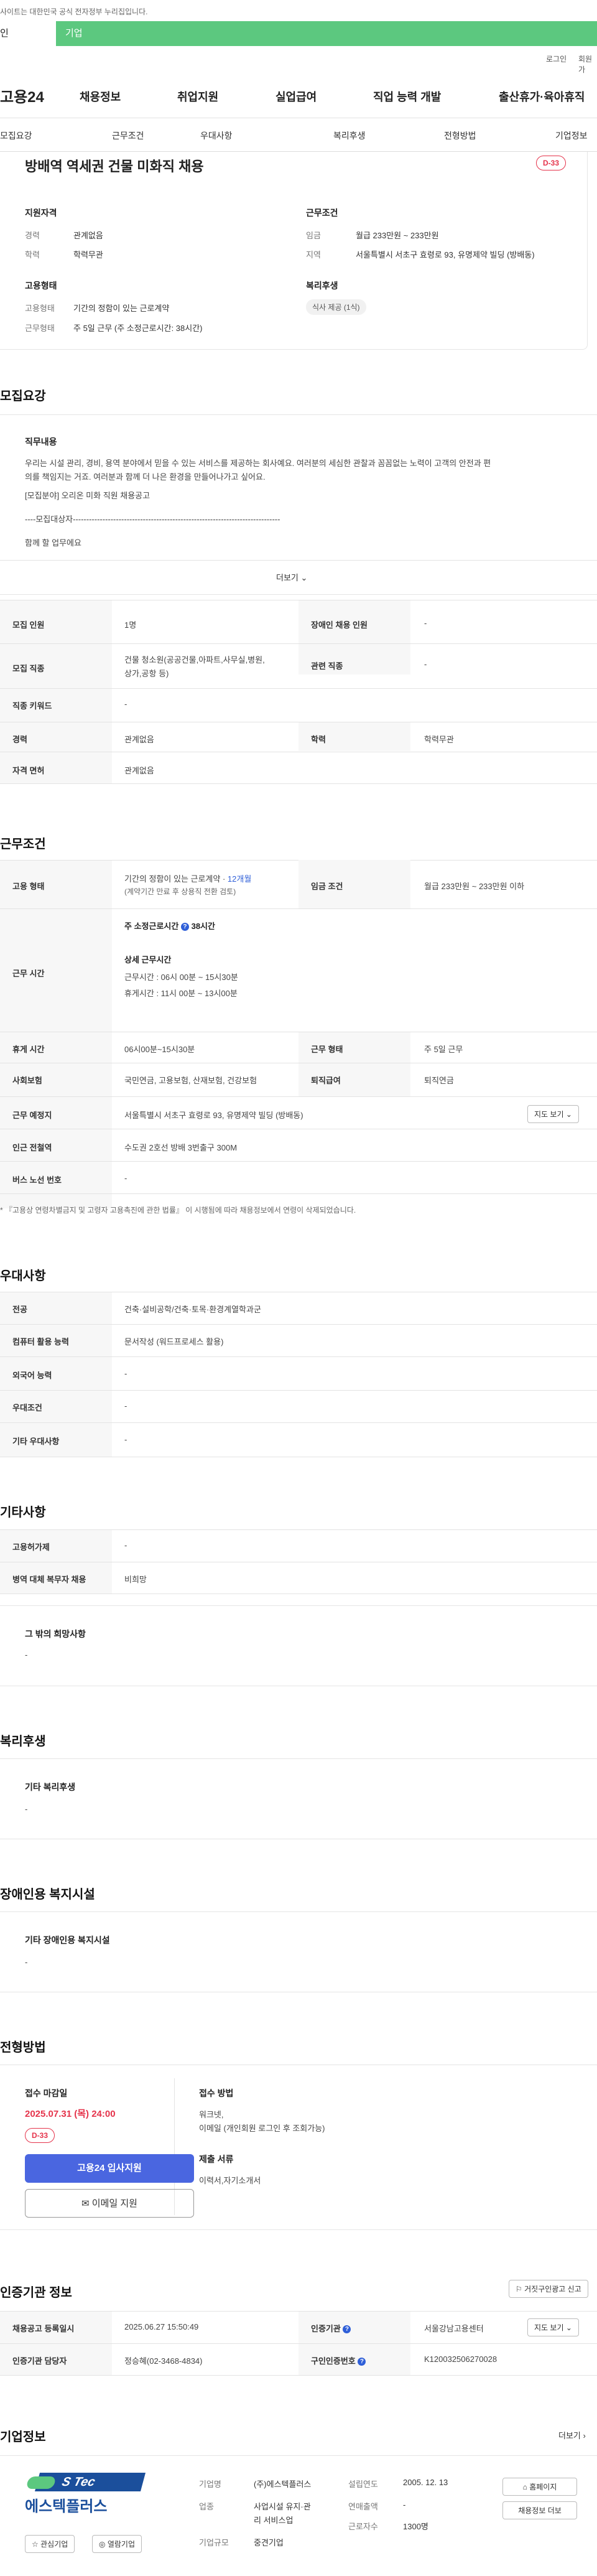  Describe the element at coordinates (85, 2203) in the screenshot. I see `mail-icon: ✉` at that location.